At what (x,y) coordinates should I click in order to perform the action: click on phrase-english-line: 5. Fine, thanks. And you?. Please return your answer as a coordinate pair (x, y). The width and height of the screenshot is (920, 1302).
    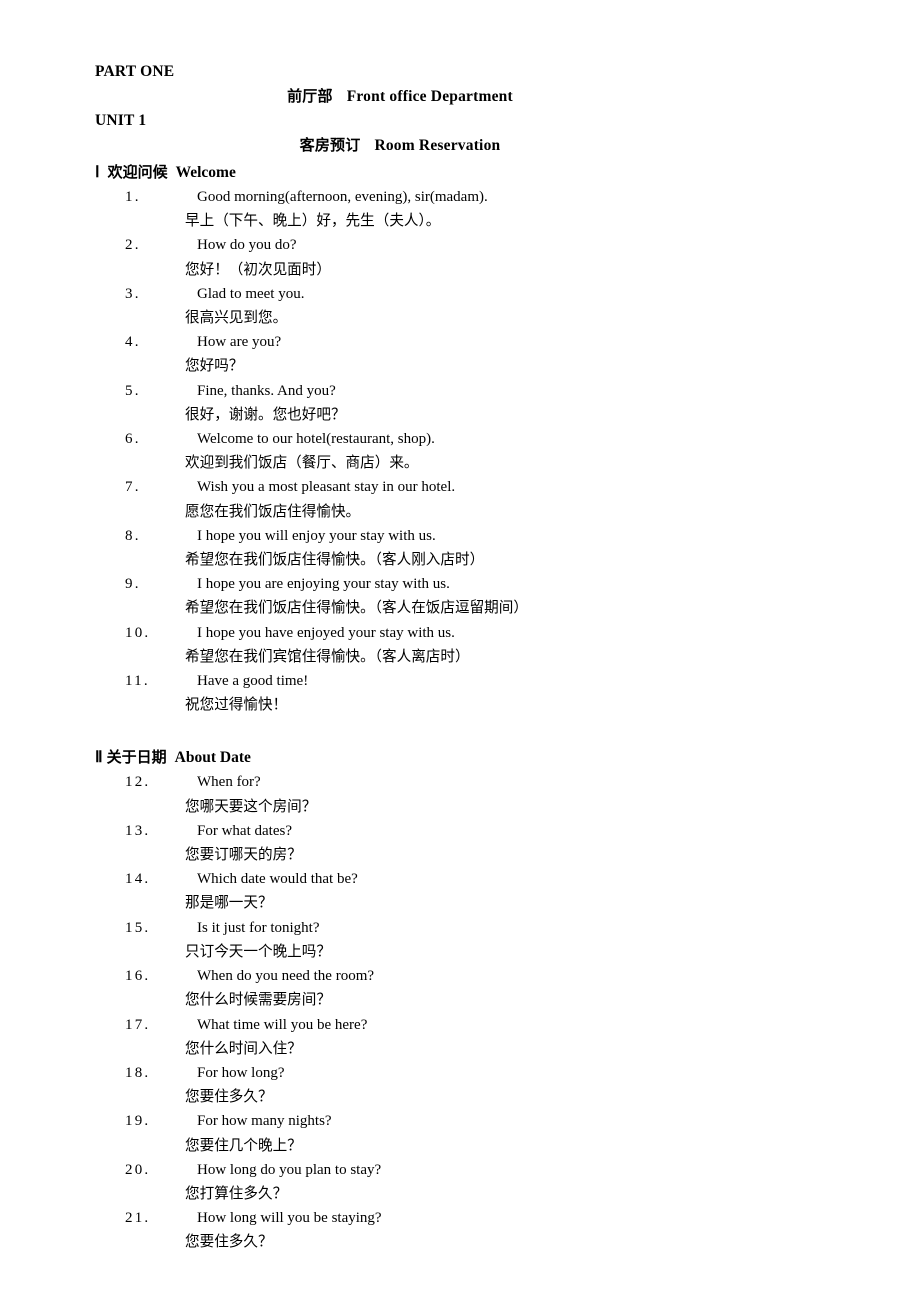
    Looking at the image, I should click on (480, 391).